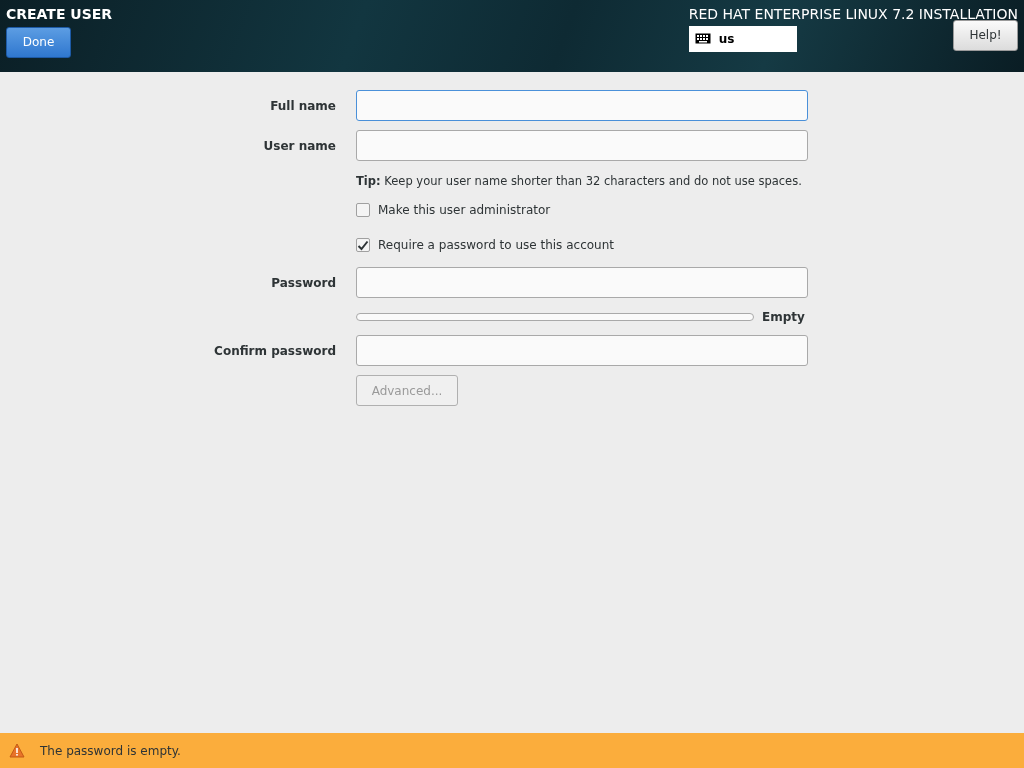  Describe the element at coordinates (464, 210) in the screenshot. I see `checkbox-label: Make this user administrator` at that location.